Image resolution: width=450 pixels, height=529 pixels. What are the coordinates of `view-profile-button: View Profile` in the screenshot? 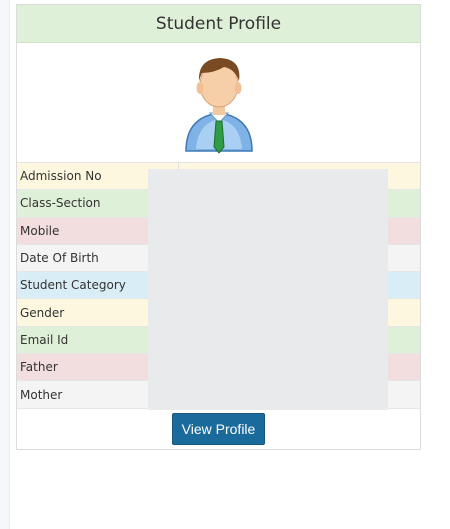 It's located at (218, 428).